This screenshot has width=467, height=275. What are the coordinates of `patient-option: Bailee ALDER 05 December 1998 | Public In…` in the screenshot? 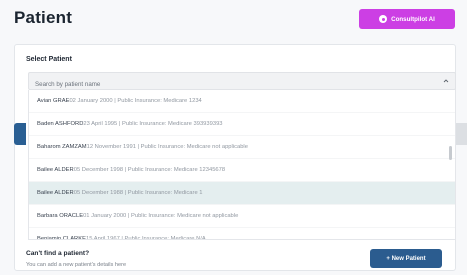 It's located at (242, 170).